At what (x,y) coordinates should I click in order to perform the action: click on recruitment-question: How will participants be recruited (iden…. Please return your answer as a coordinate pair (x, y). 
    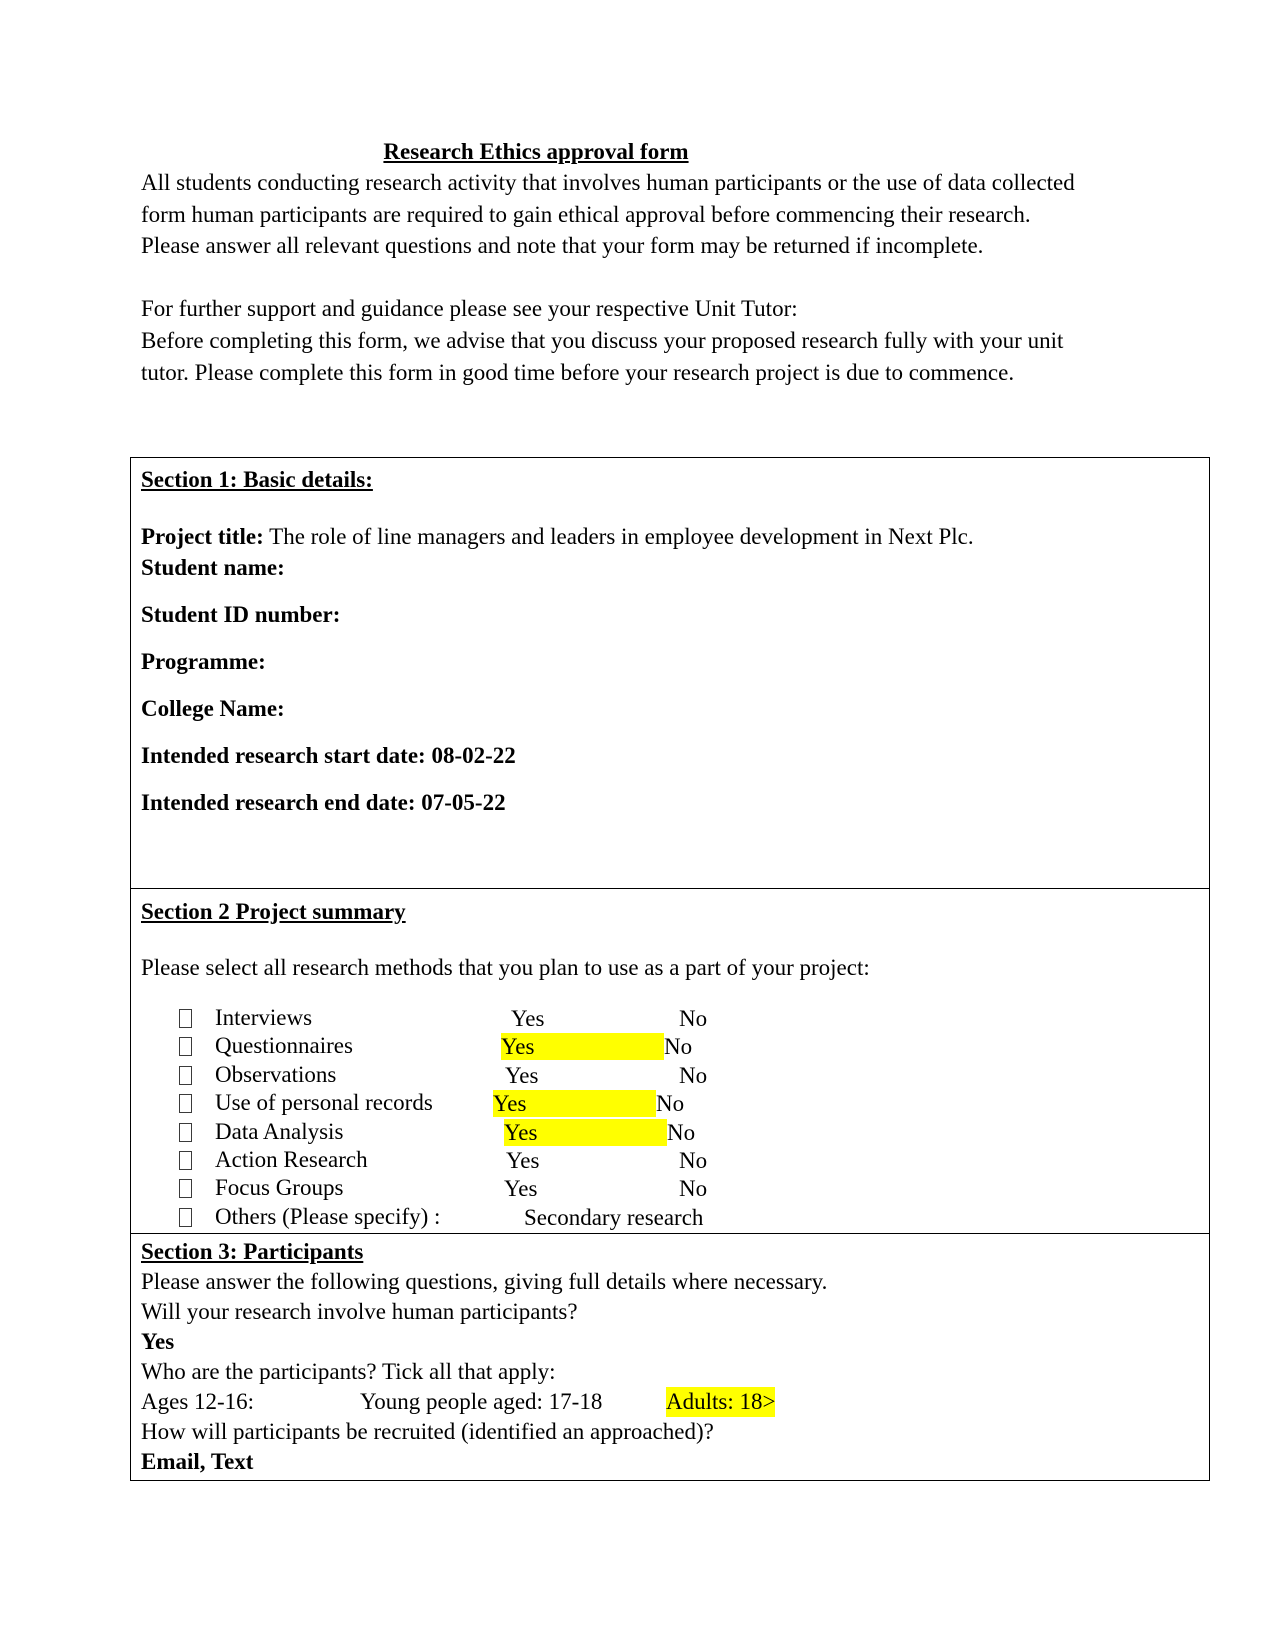
    Looking at the image, I should click on (427, 1432).